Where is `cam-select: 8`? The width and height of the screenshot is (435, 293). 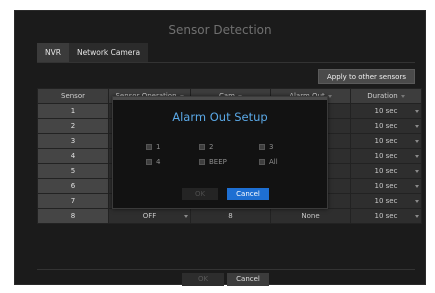 cam-select: 8 is located at coordinates (230, 216).